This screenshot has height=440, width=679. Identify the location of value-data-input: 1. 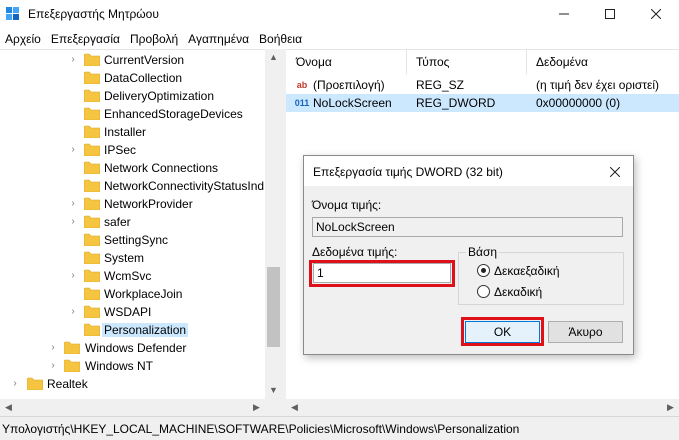
(382, 273).